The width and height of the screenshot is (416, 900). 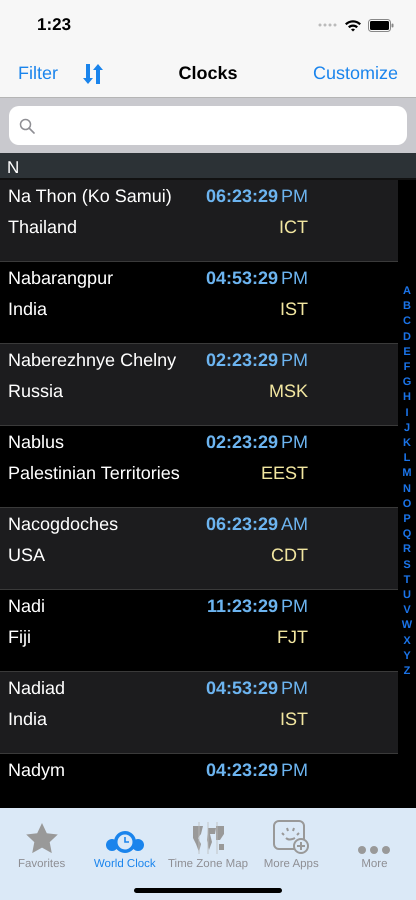 I want to click on tab: World Clock, so click(x=124, y=839).